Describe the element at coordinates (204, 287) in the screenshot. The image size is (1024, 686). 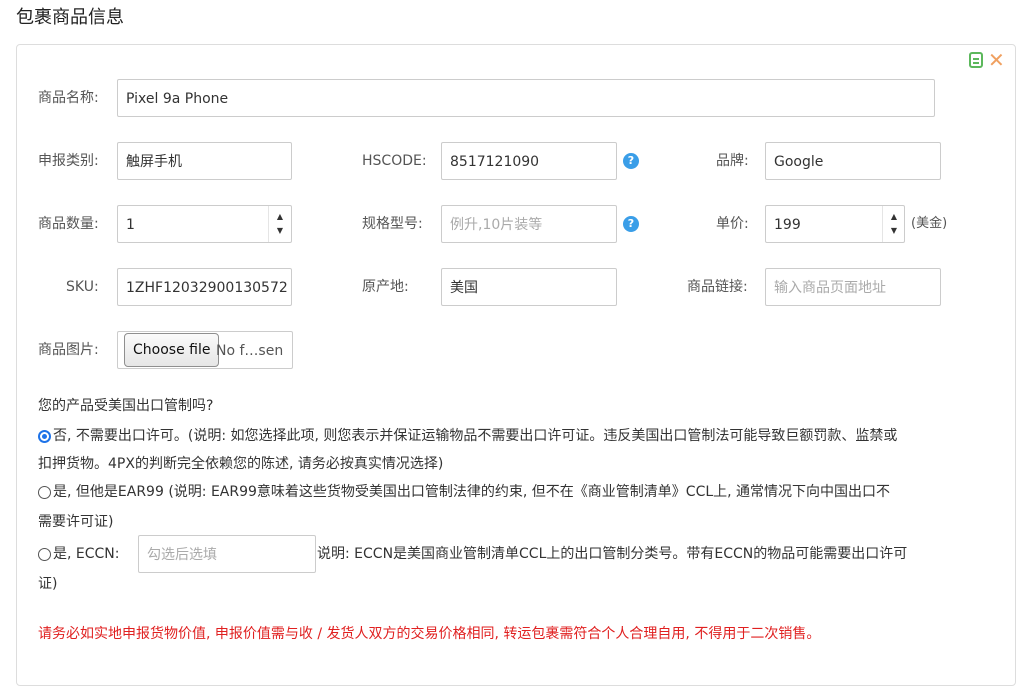
I see `sku-input: 1ZHF12032900130572 A1` at that location.